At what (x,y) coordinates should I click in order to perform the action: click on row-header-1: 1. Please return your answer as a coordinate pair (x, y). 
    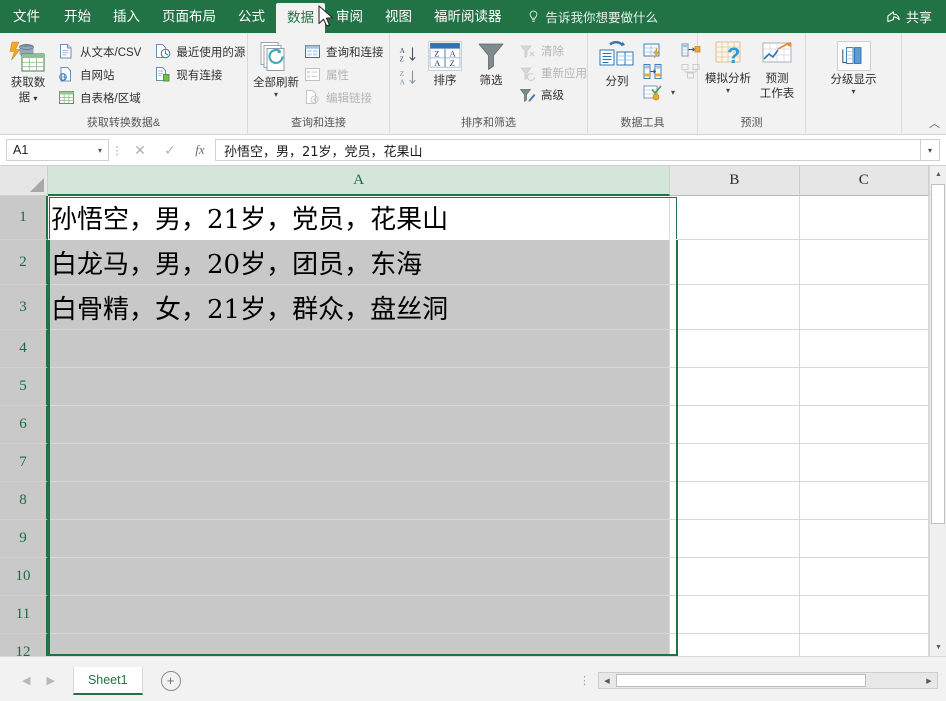
    Looking at the image, I should click on (24, 218).